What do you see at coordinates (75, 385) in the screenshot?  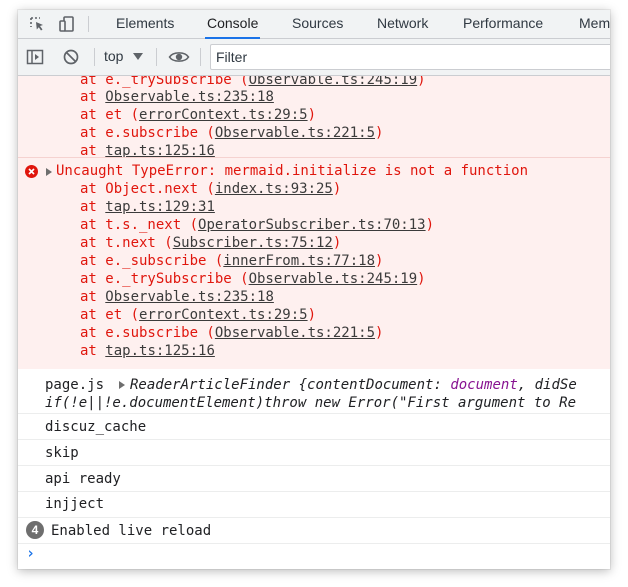 I see `log-source: page.js` at bounding box center [75, 385].